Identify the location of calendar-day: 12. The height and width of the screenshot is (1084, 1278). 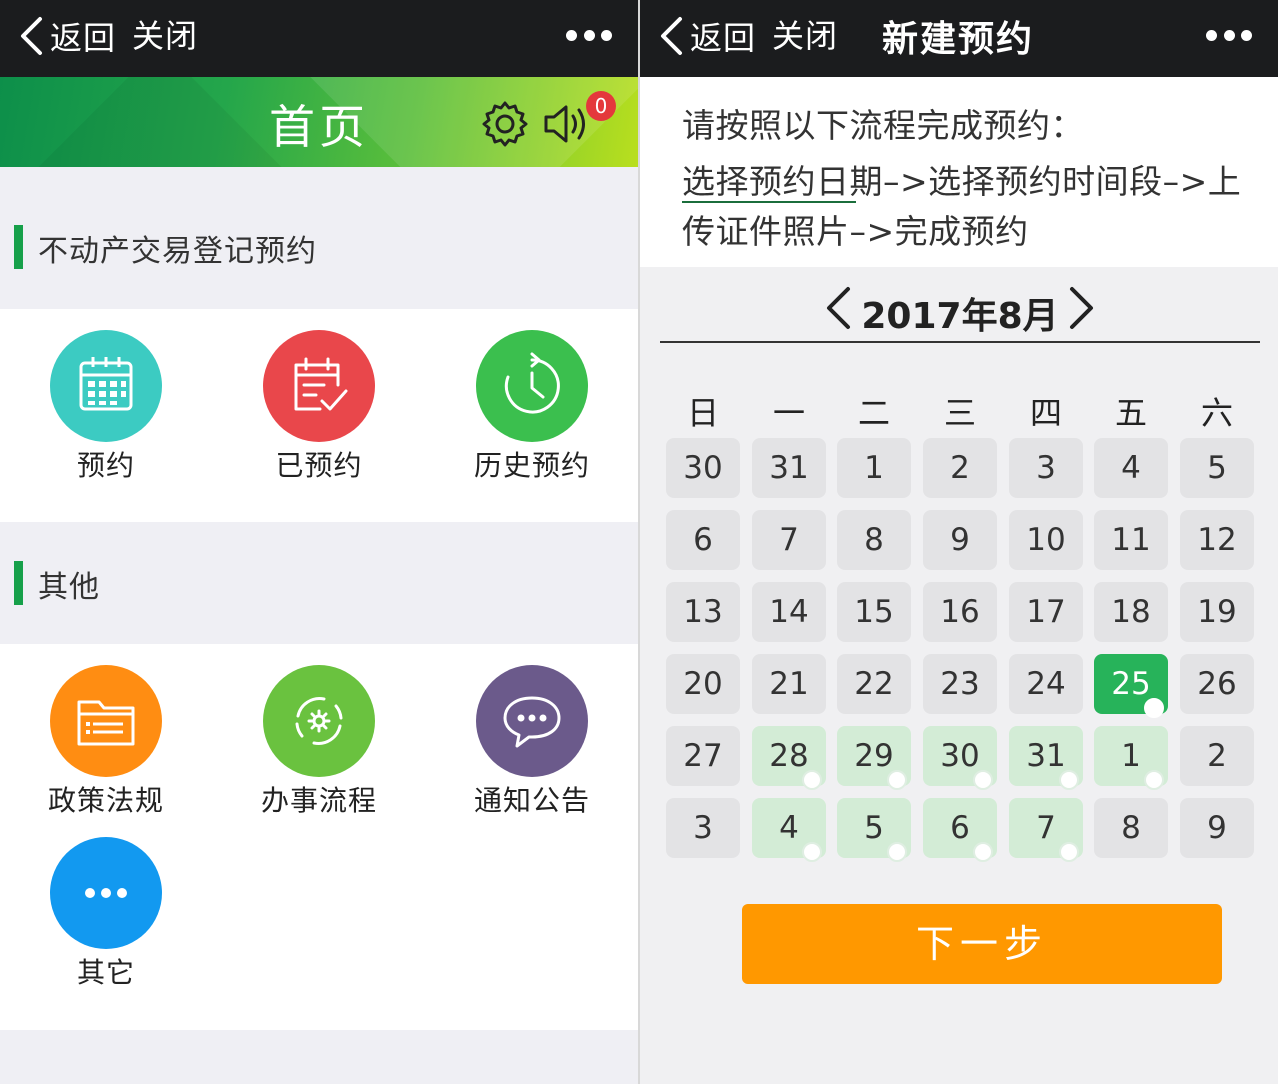
(1217, 540).